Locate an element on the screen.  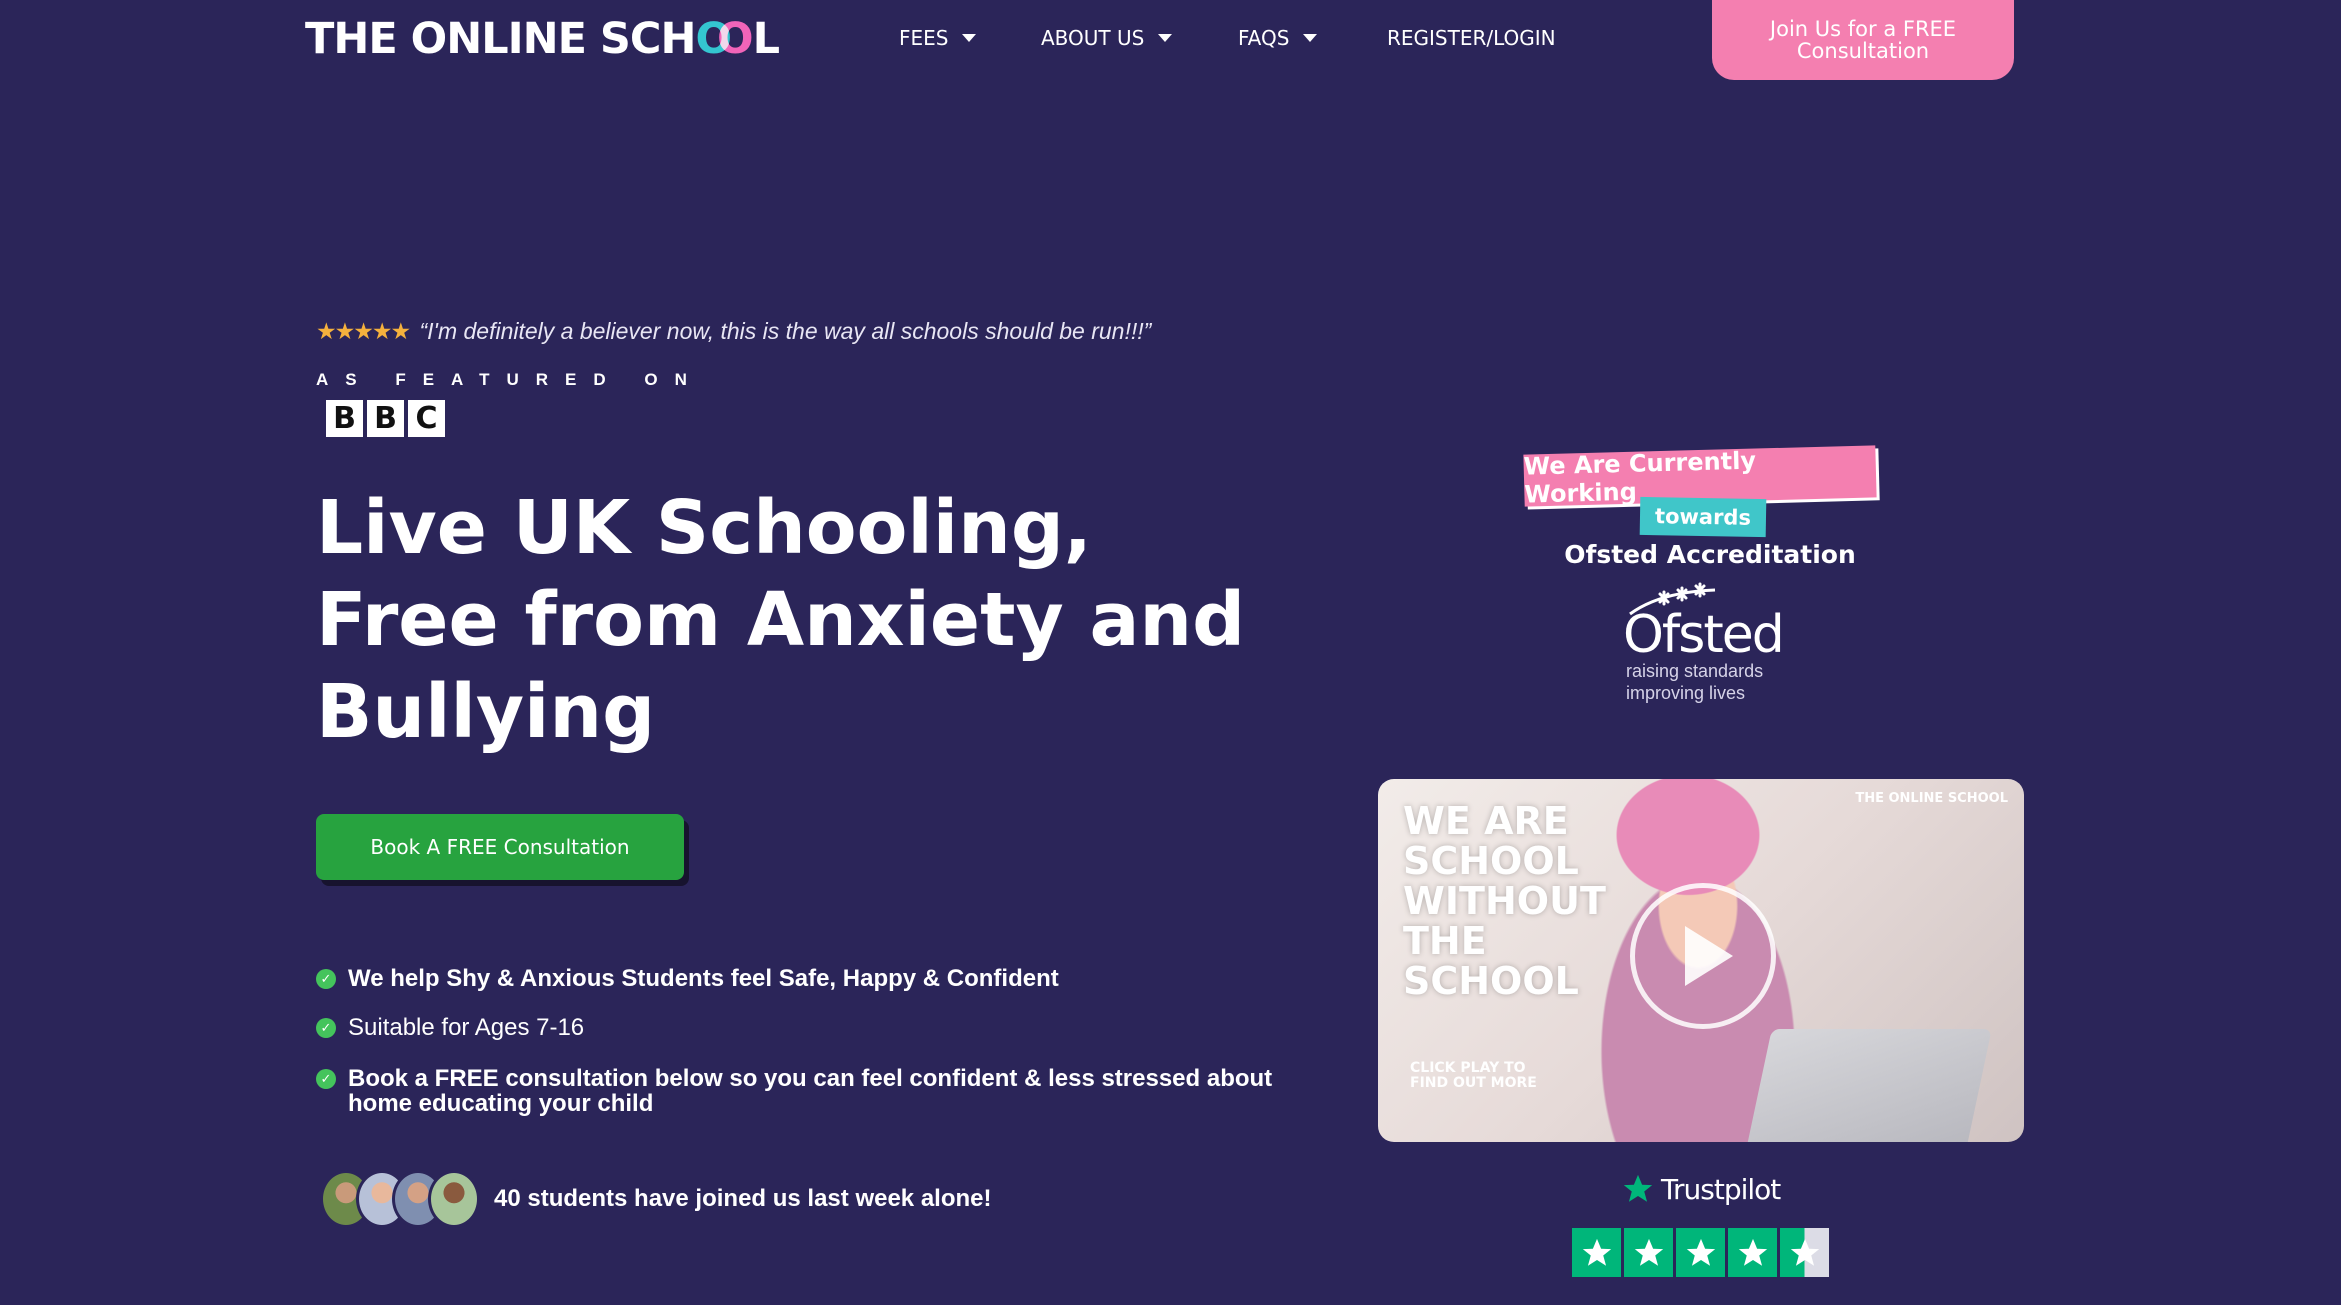
nav-fees: FEES is located at coordinates (938, 38).